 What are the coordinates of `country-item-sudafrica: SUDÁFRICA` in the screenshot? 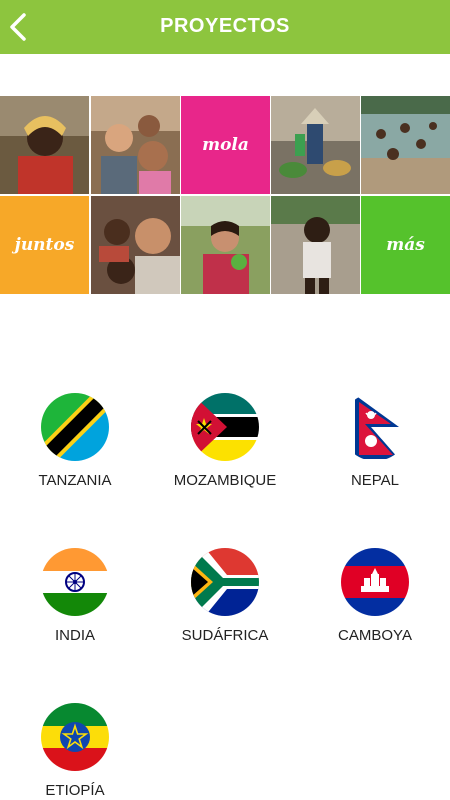 It's located at (225, 596).